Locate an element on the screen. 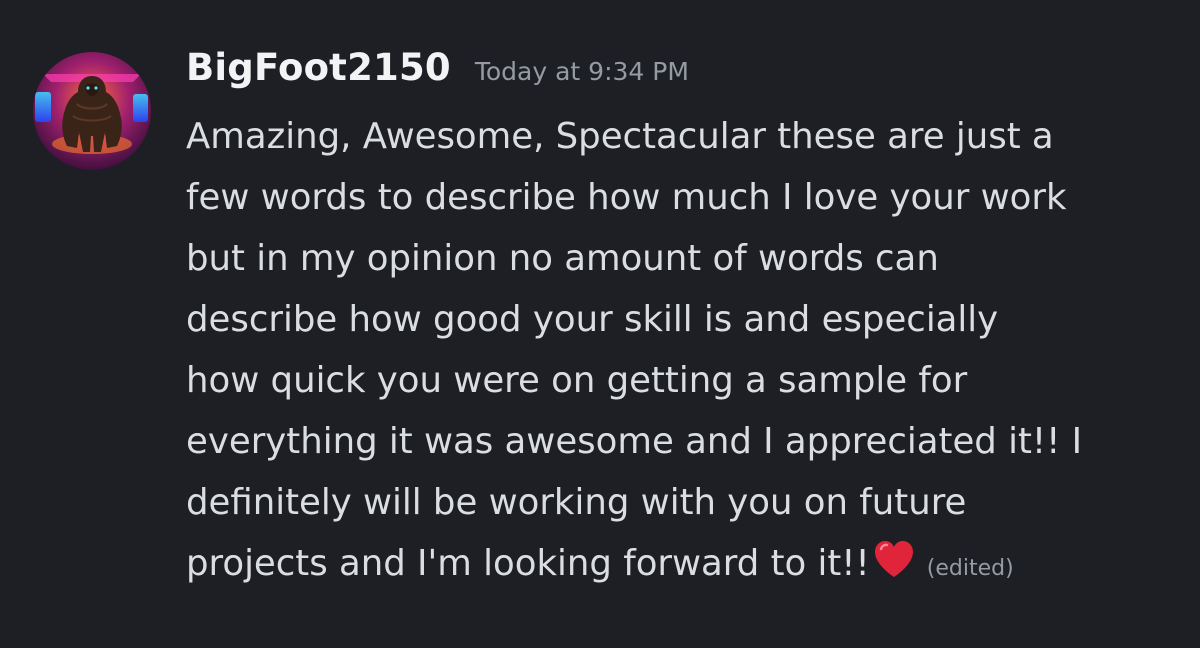 This screenshot has width=1200, height=648. username: BigFoot2150 is located at coordinates (318, 67).